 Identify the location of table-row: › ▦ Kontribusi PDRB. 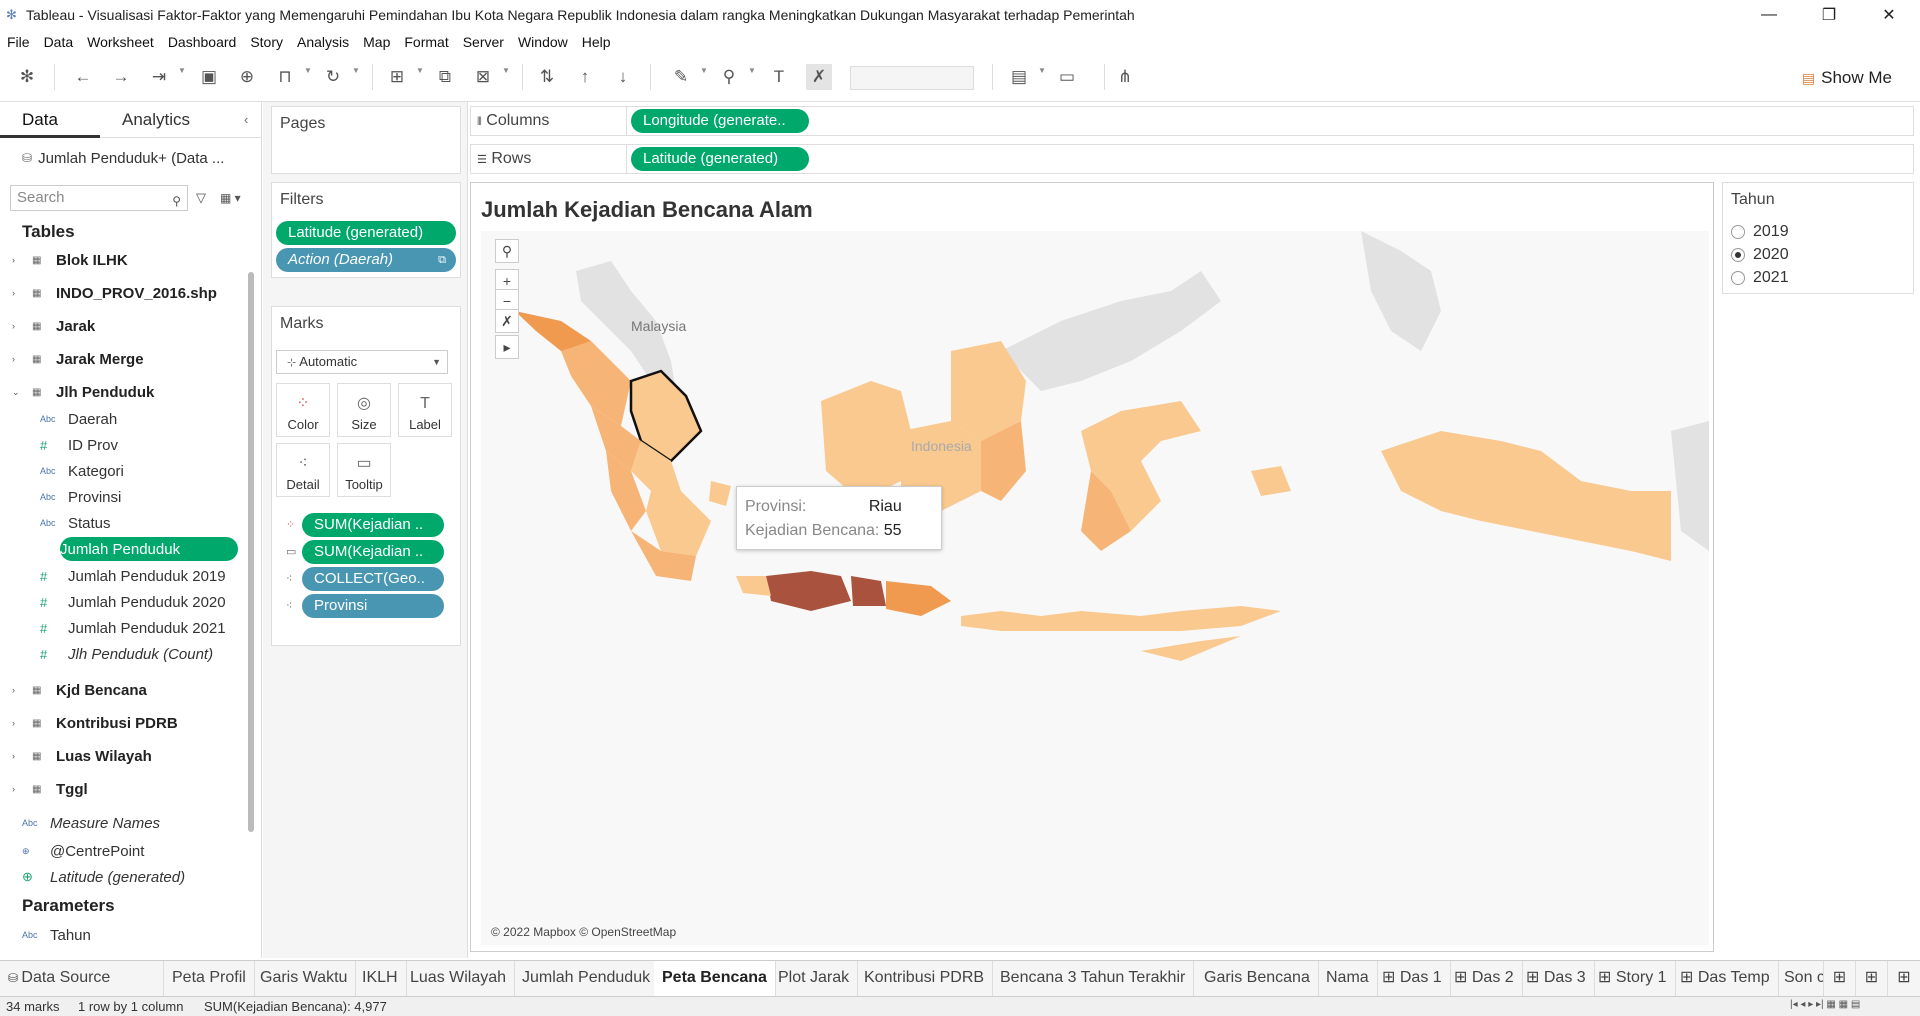
(125, 723).